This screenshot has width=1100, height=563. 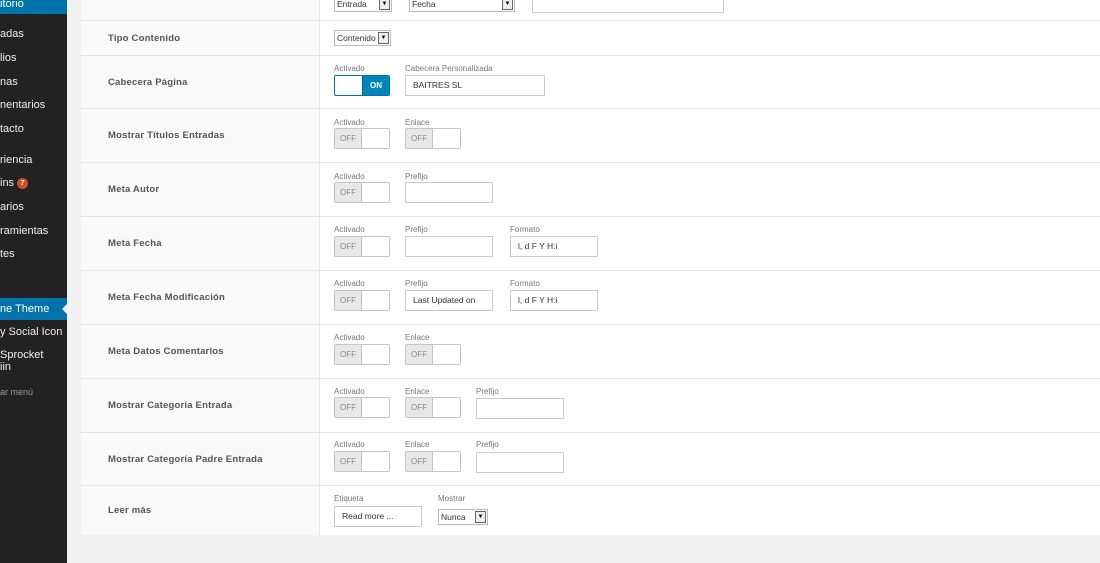 I want to click on row-label: Cabecera Página, so click(x=148, y=82).